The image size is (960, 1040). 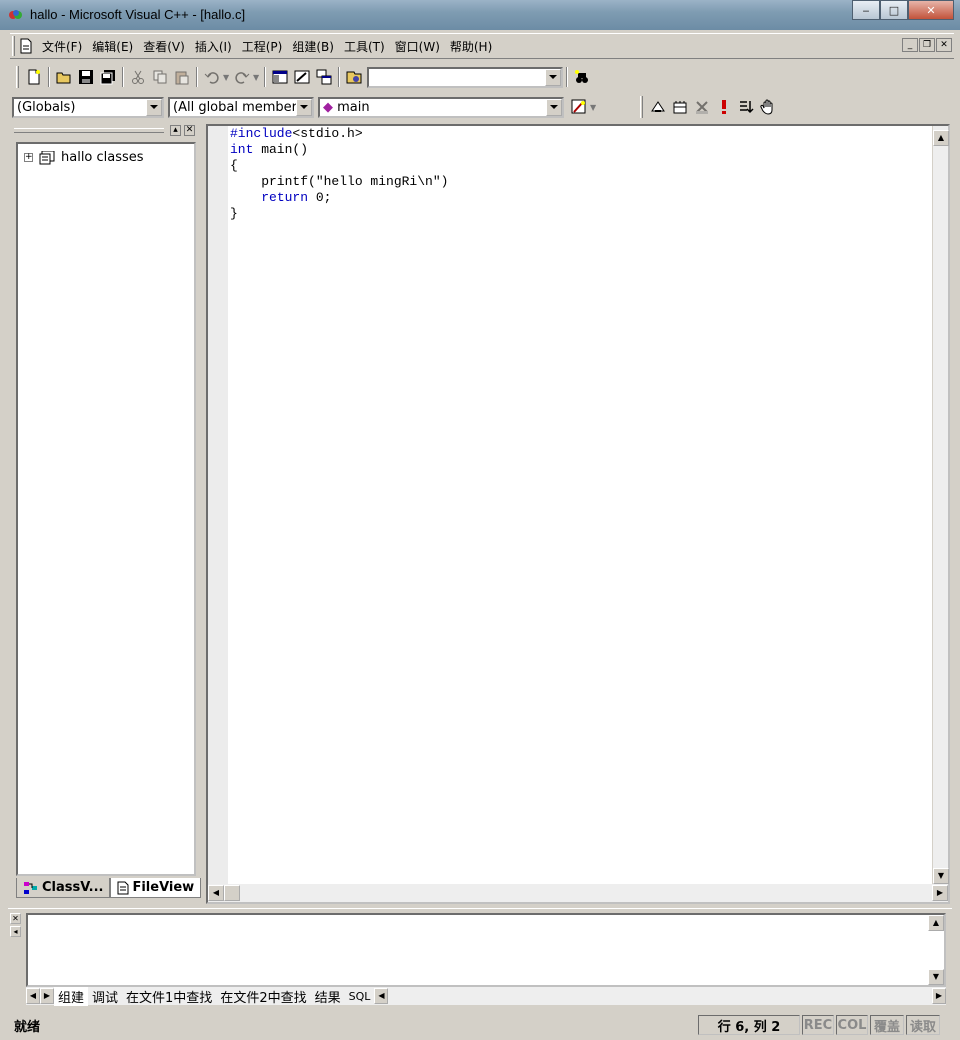 I want to click on menu-build: 组建(B), so click(x=313, y=46).